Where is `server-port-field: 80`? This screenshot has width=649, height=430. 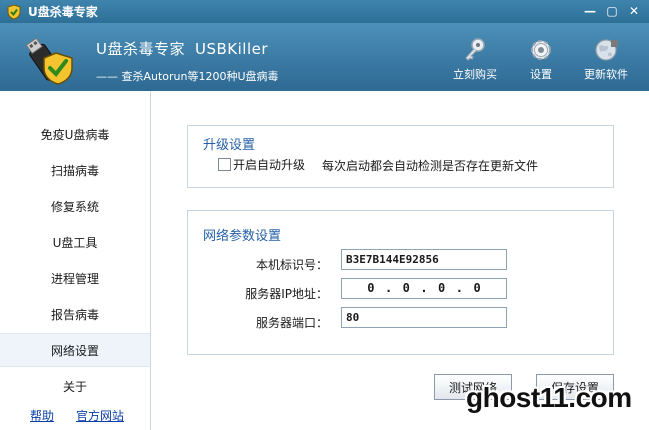
server-port-field: 80 is located at coordinates (424, 317).